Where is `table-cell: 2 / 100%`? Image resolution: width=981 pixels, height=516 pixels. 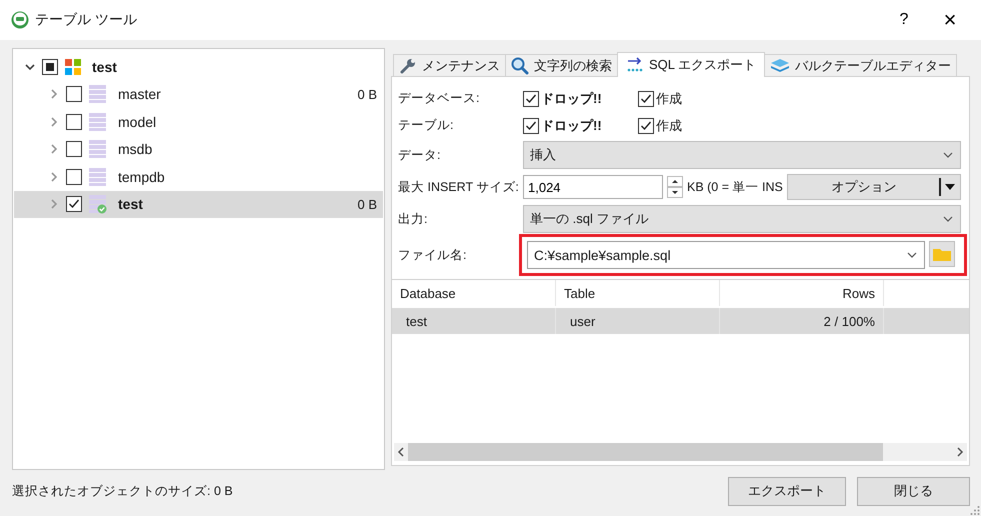 table-cell: 2 / 100% is located at coordinates (802, 321).